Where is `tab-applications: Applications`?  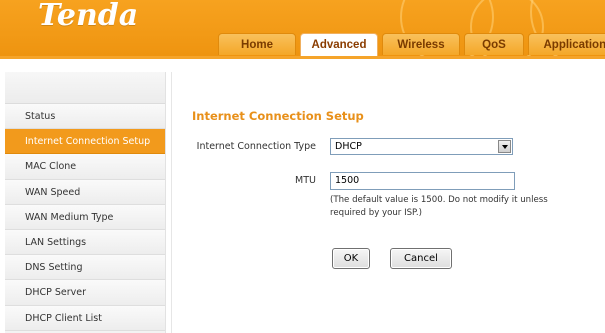
tab-applications: Applications is located at coordinates (566, 44).